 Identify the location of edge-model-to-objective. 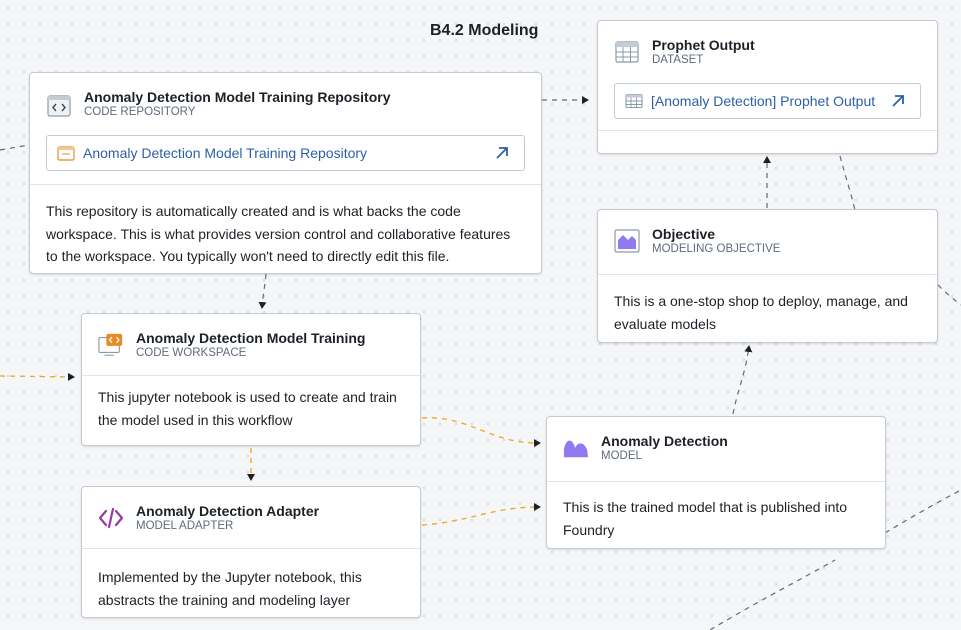
(742, 380).